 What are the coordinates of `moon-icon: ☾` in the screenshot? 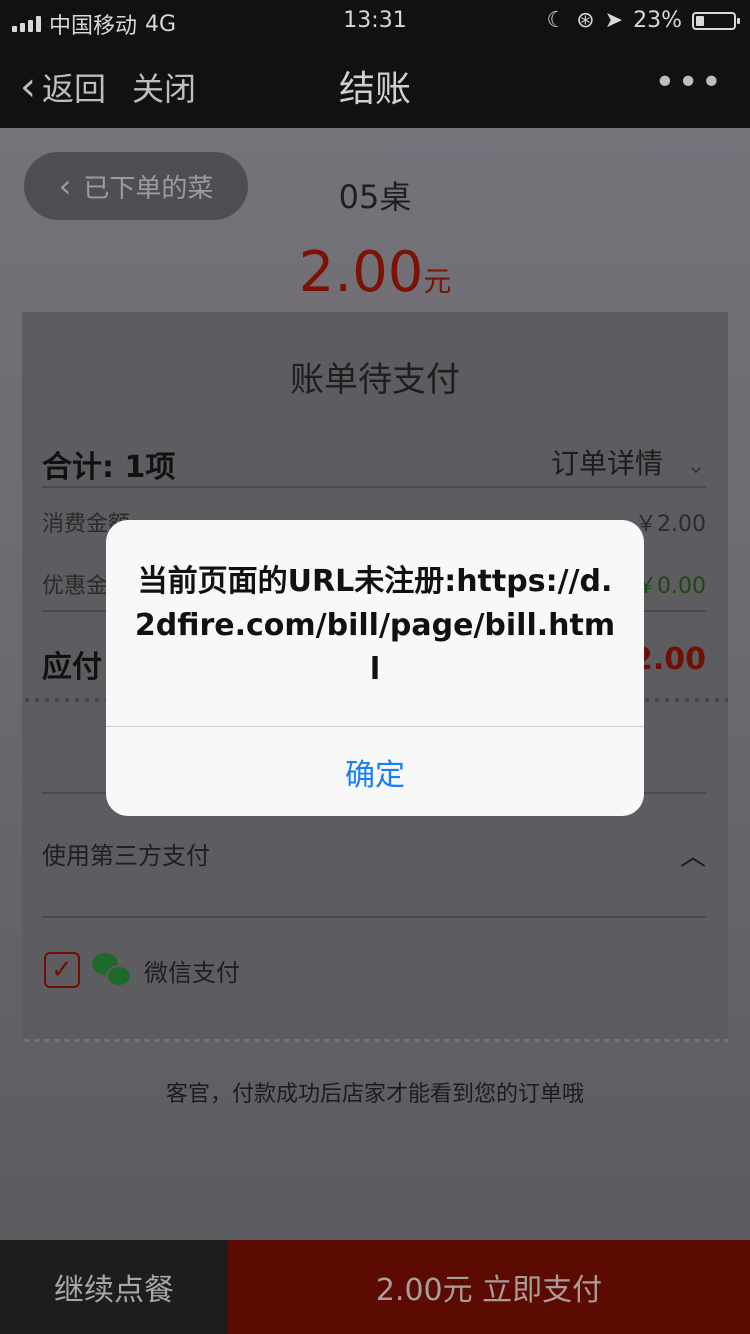 It's located at (556, 20).